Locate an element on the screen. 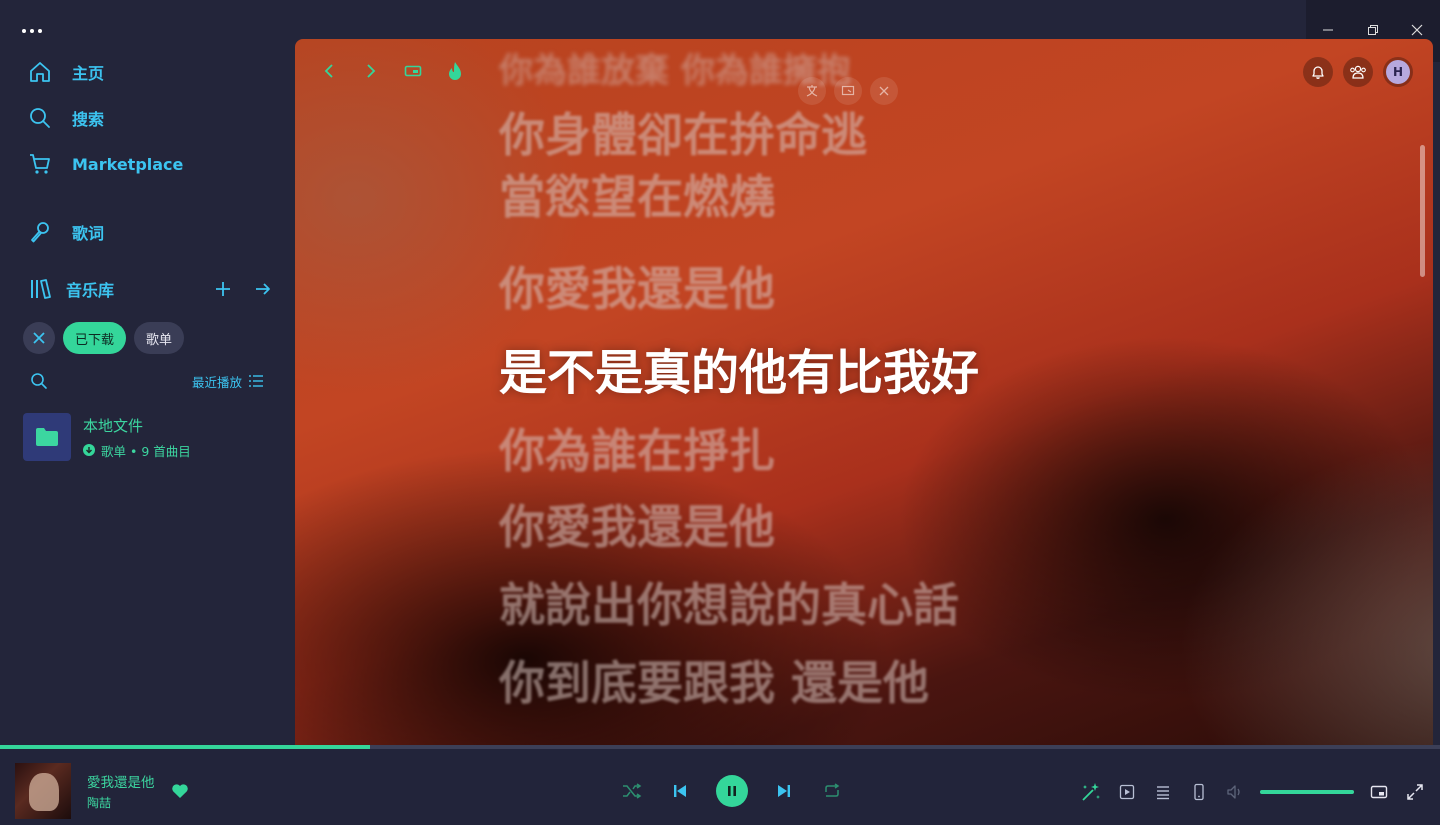  now-playing: 愛我還是他 陶喆 is located at coordinates (102, 791).